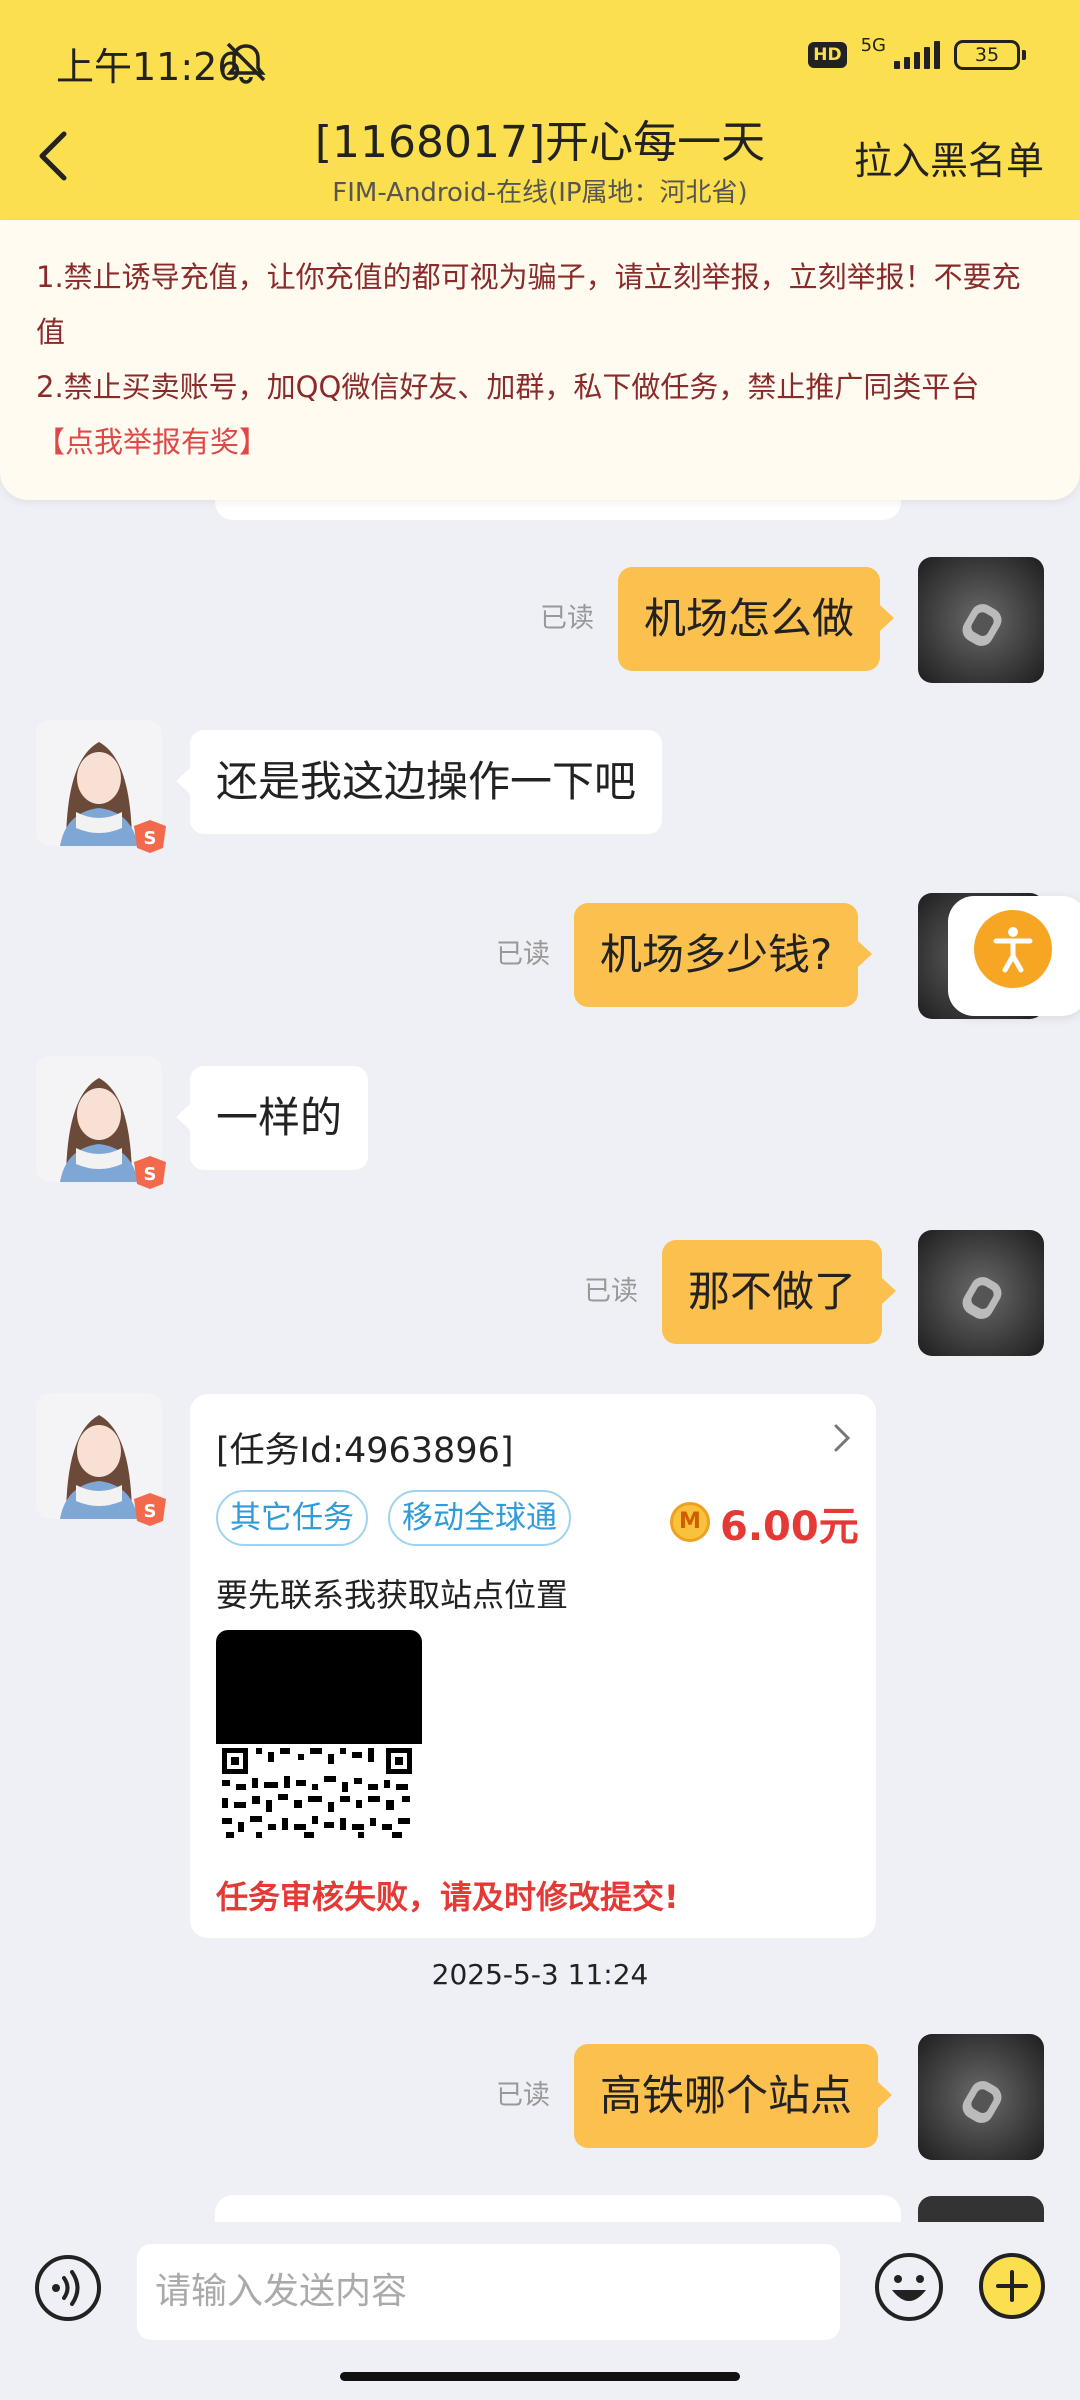 The image size is (1080, 2400). I want to click on notice-line-2: 2.禁止买卖账号，加QQ微信好友、加群，私下做任务，禁止推广同类平台, so click(508, 387).